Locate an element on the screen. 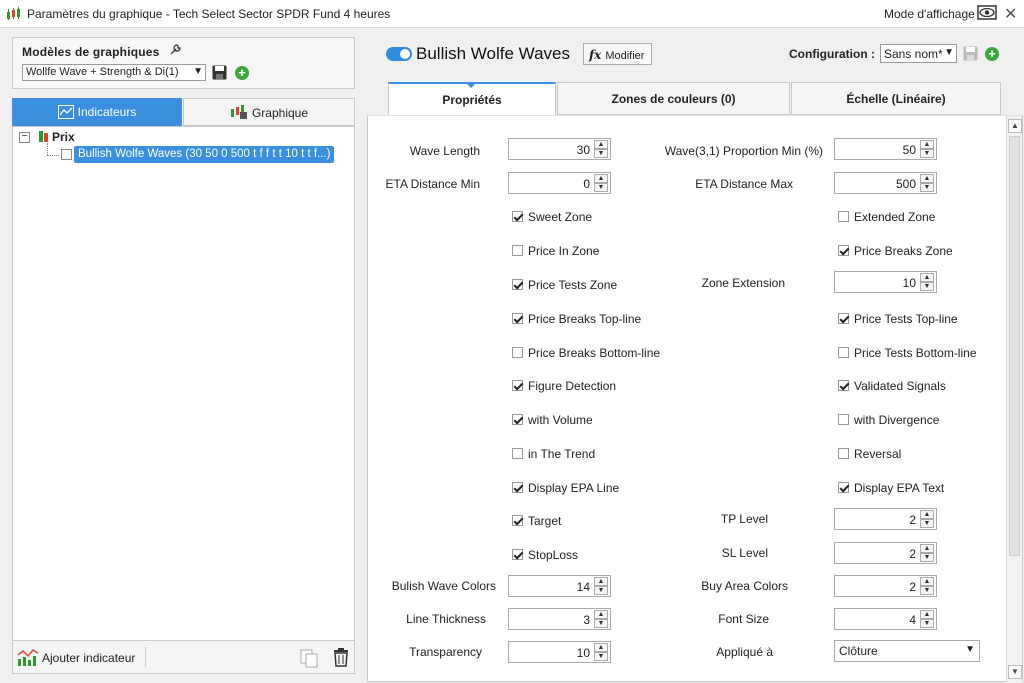 This screenshot has height=683, width=1024. line-thickness-value: 3 is located at coordinates (586, 620).